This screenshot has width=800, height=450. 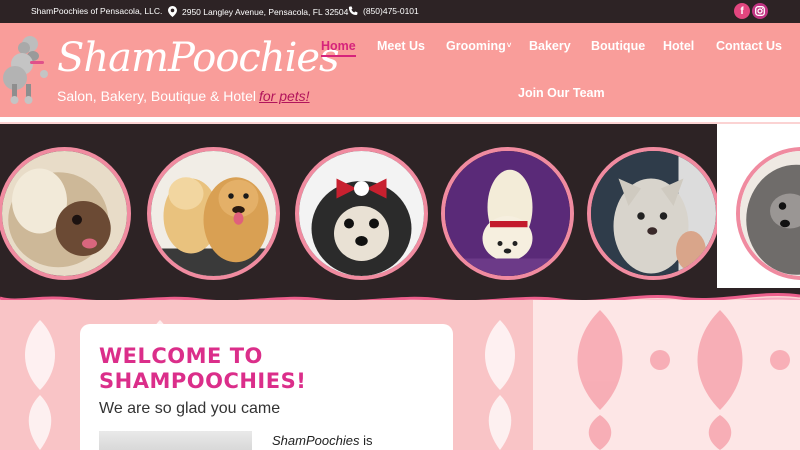 I want to click on instagram-glyph-icon, so click(x=760, y=11).